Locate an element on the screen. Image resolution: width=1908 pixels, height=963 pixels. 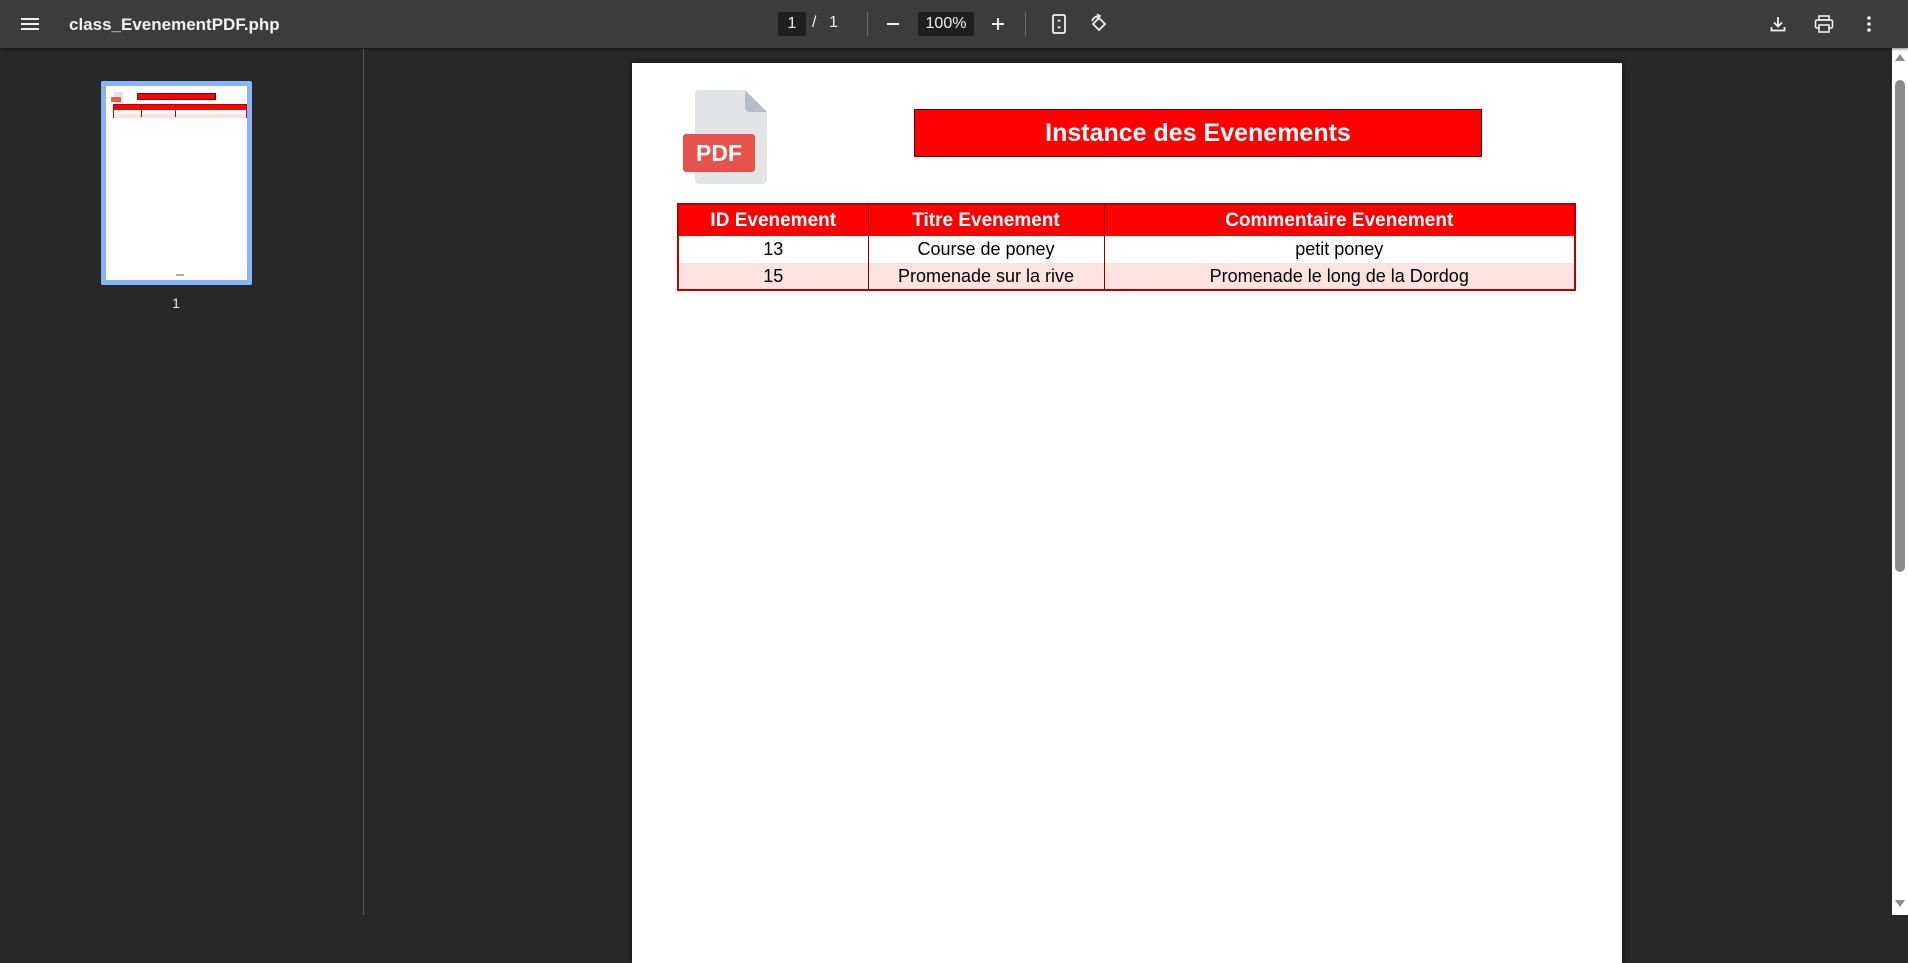
page-thumbnail is located at coordinates (176, 183).